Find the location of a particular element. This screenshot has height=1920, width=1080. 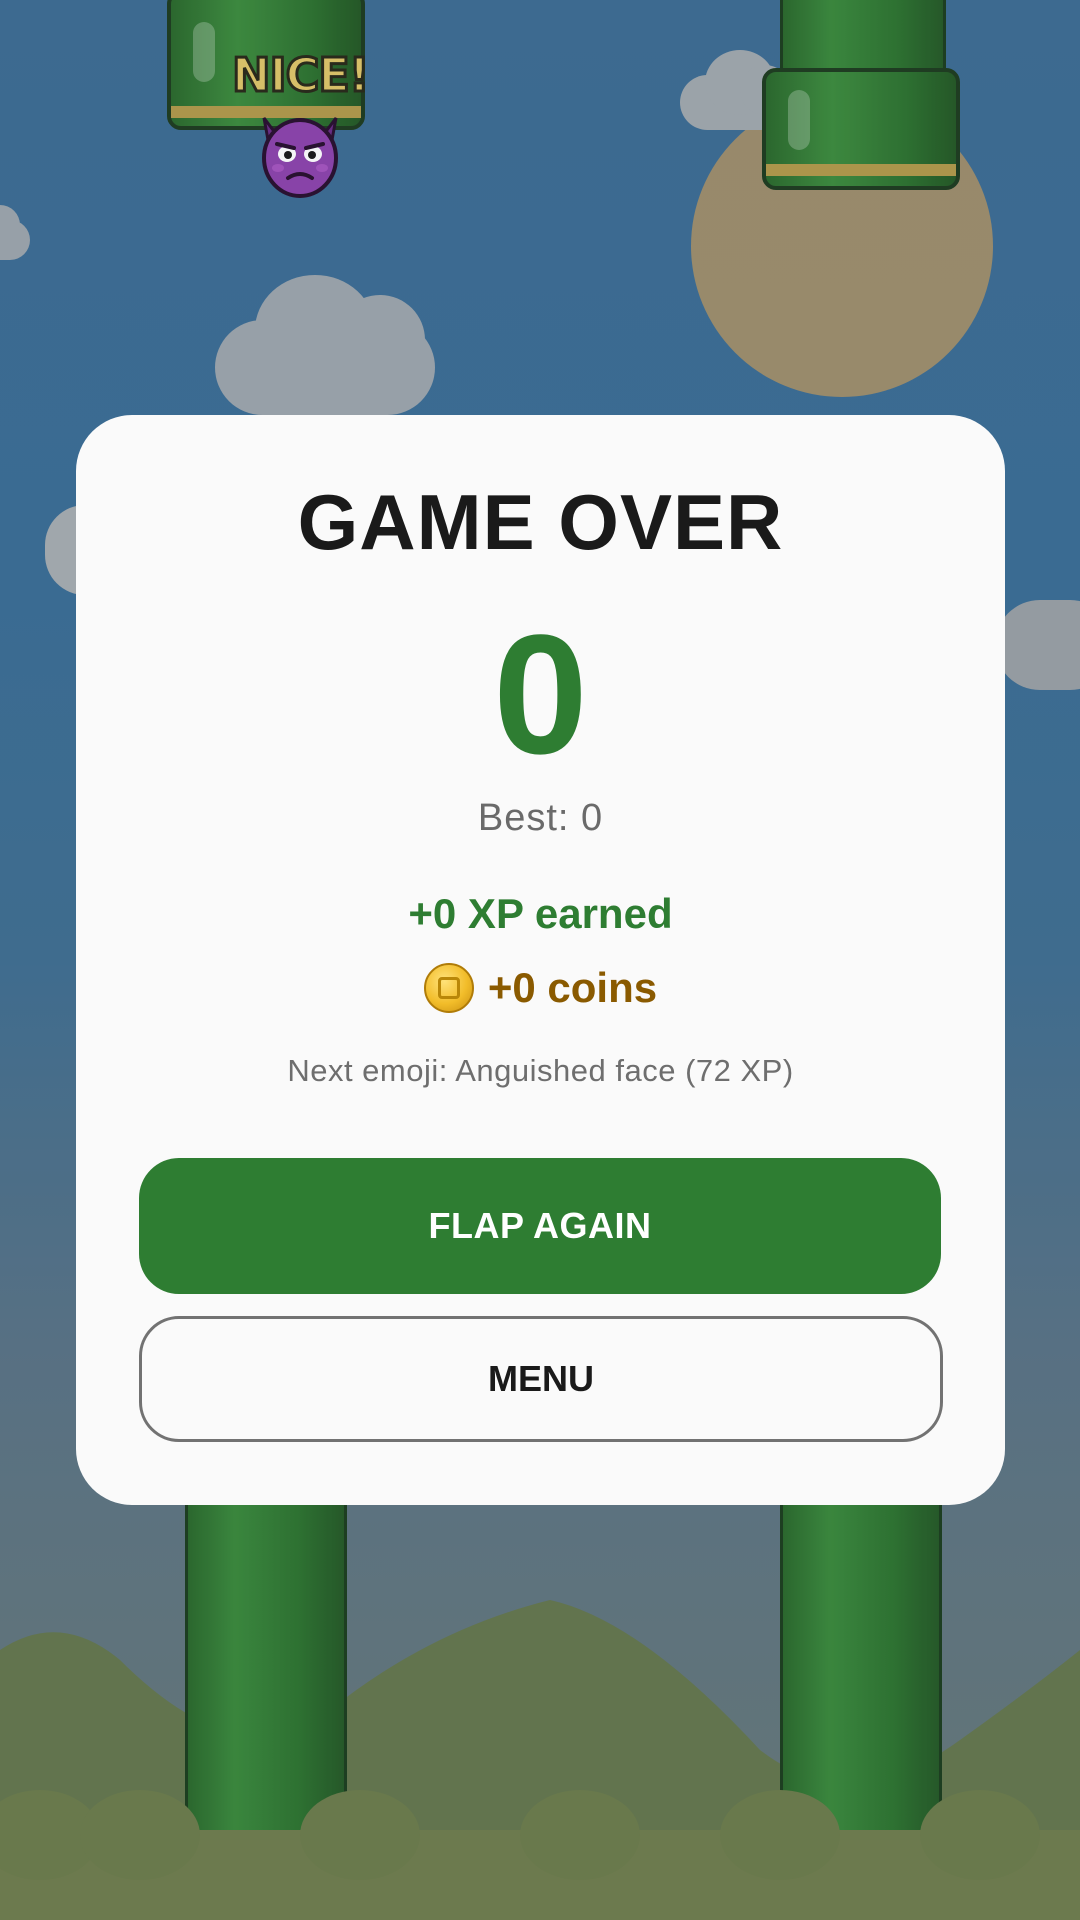

flap-again-label: FLAP AGAIN is located at coordinates (540, 1225).